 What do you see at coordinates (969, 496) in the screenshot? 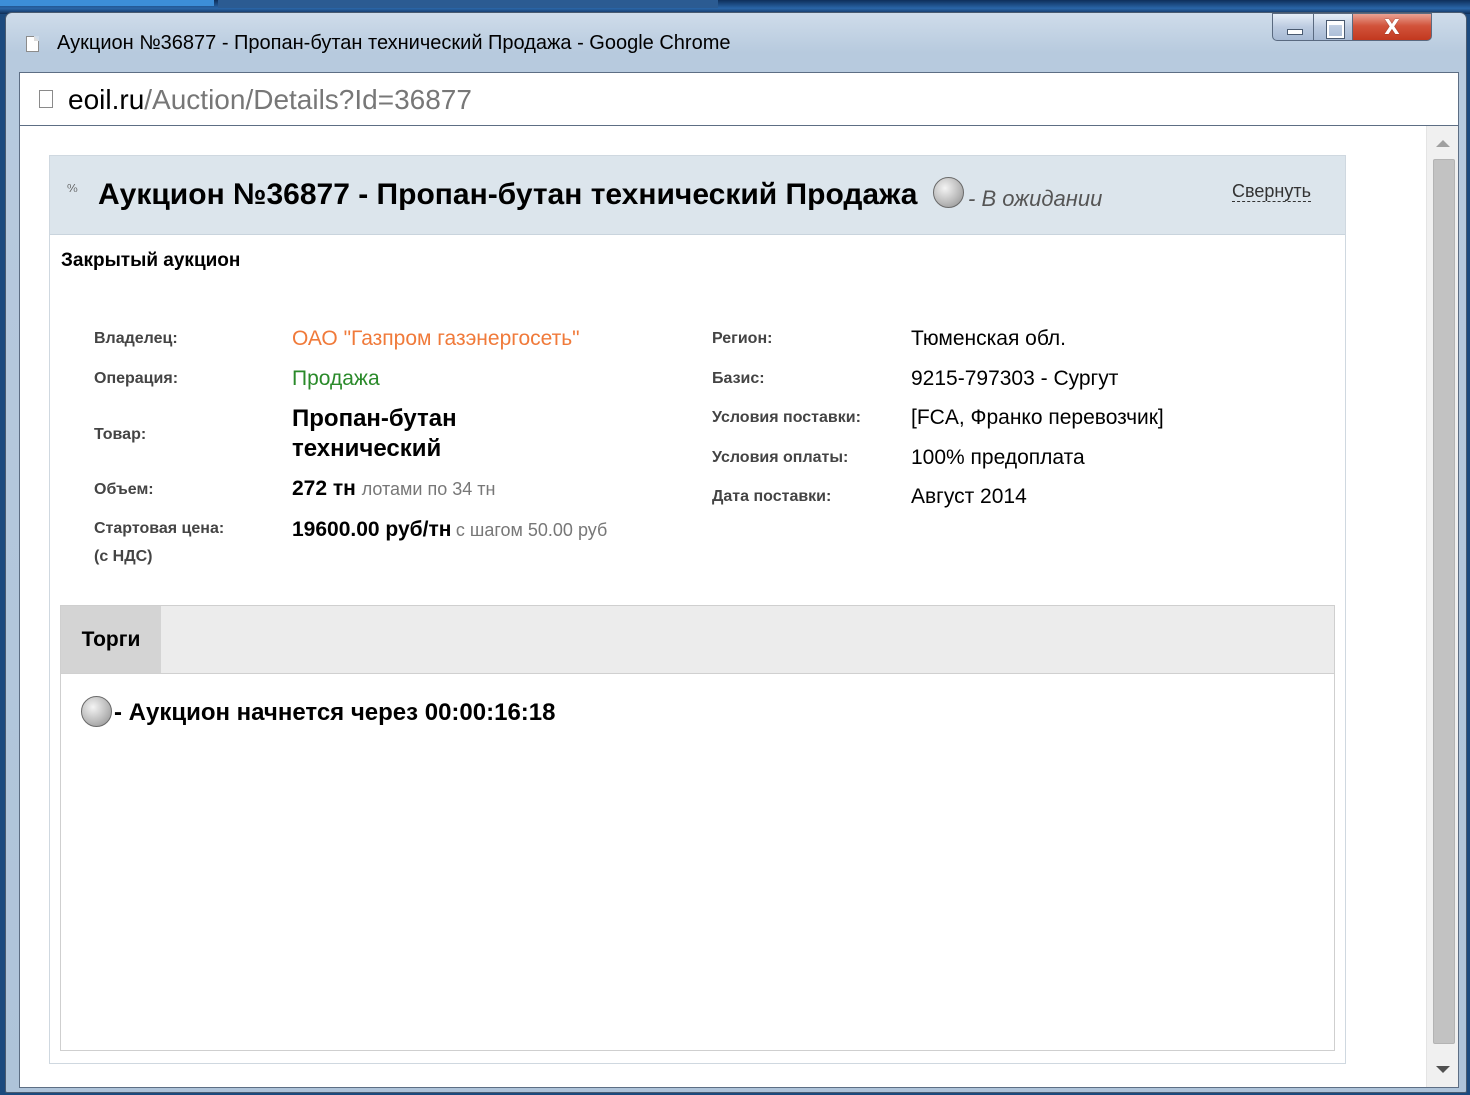
I see `delivery-date-value: Август 2014` at bounding box center [969, 496].